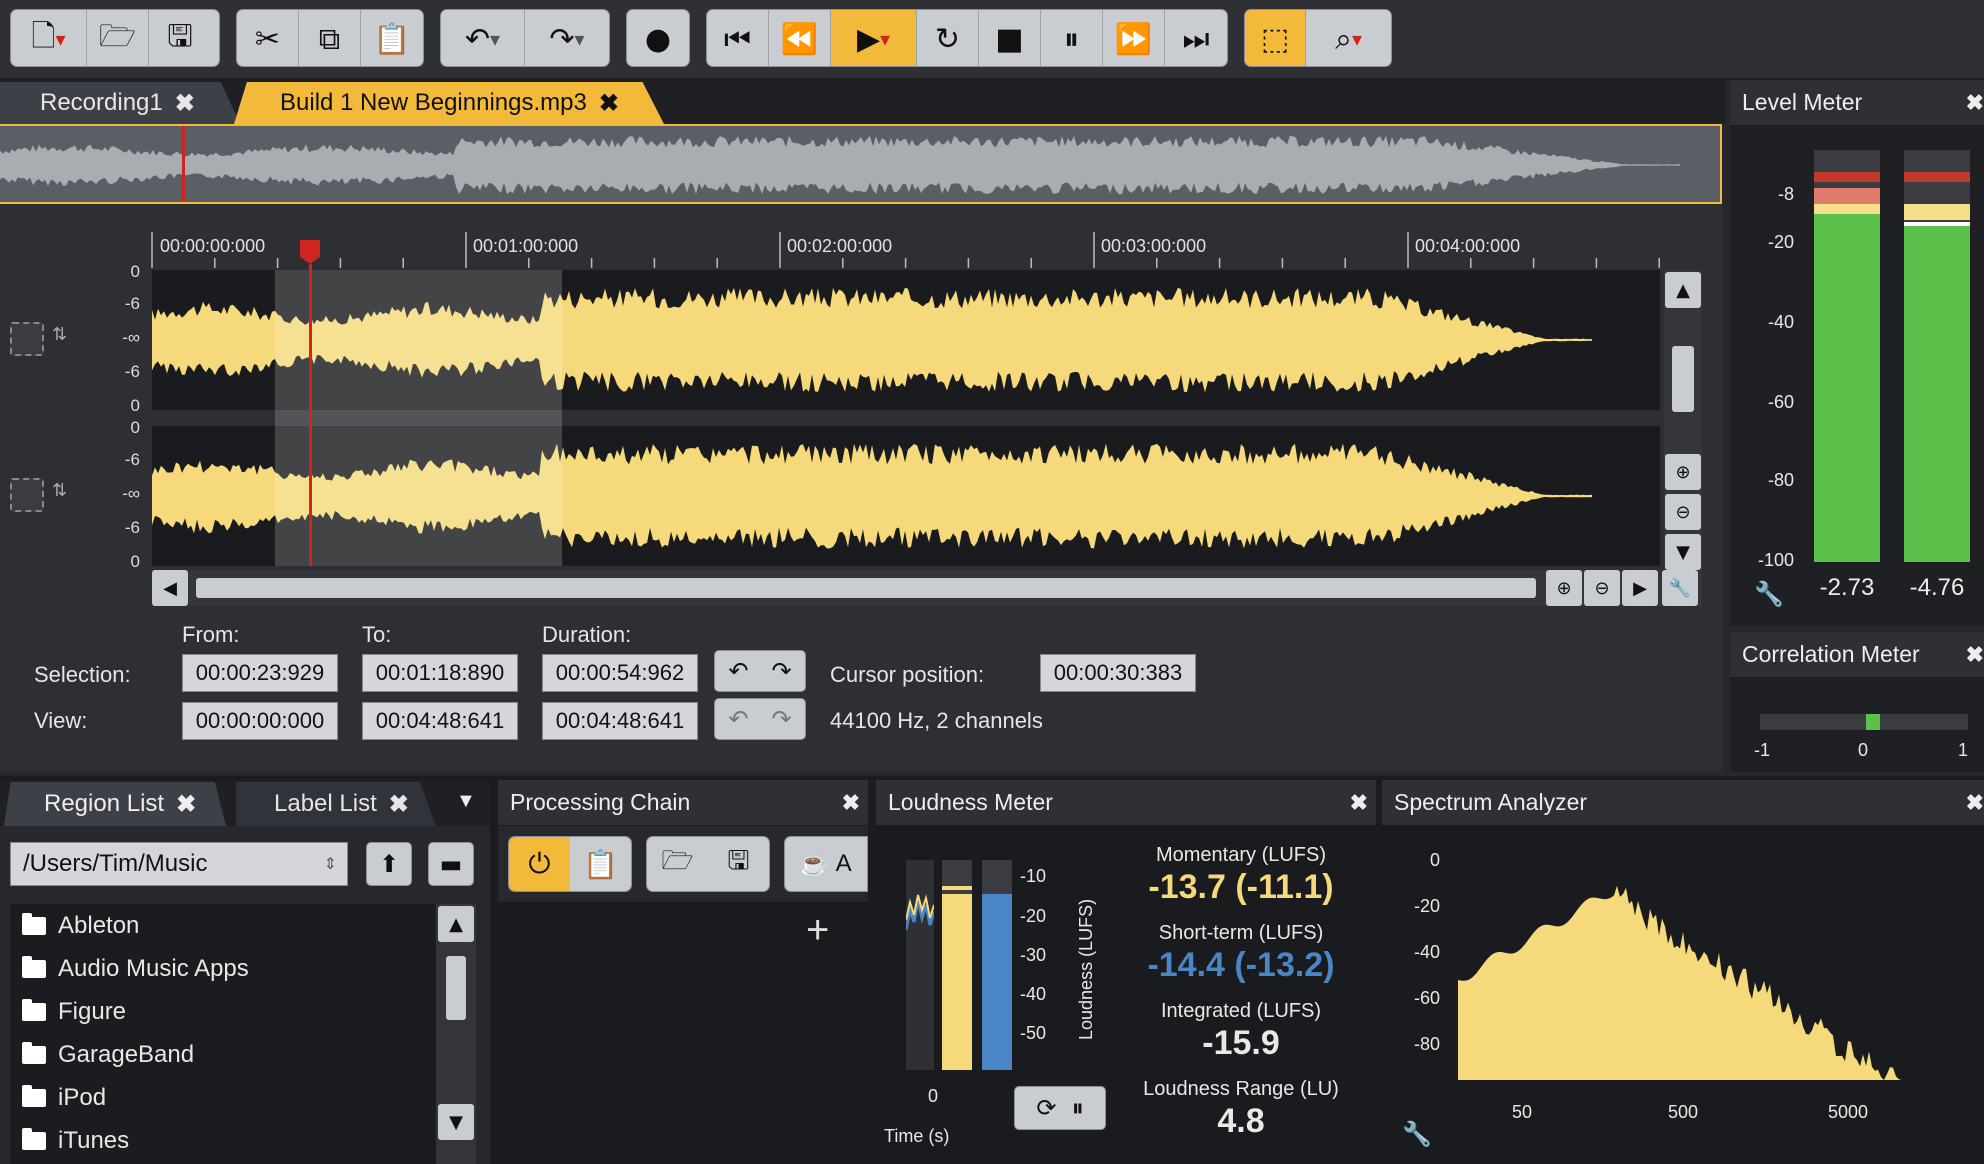 Image resolution: width=1984 pixels, height=1164 pixels. What do you see at coordinates (223, 925) in the screenshot?
I see `list-item: Ableton` at bounding box center [223, 925].